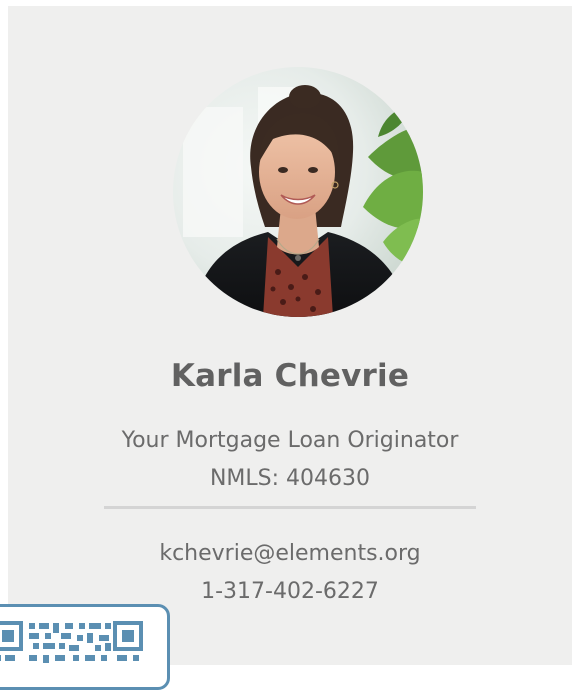 This screenshot has width=572, height=690. I want to click on email-link: kchevrie@elements.org, so click(290, 553).